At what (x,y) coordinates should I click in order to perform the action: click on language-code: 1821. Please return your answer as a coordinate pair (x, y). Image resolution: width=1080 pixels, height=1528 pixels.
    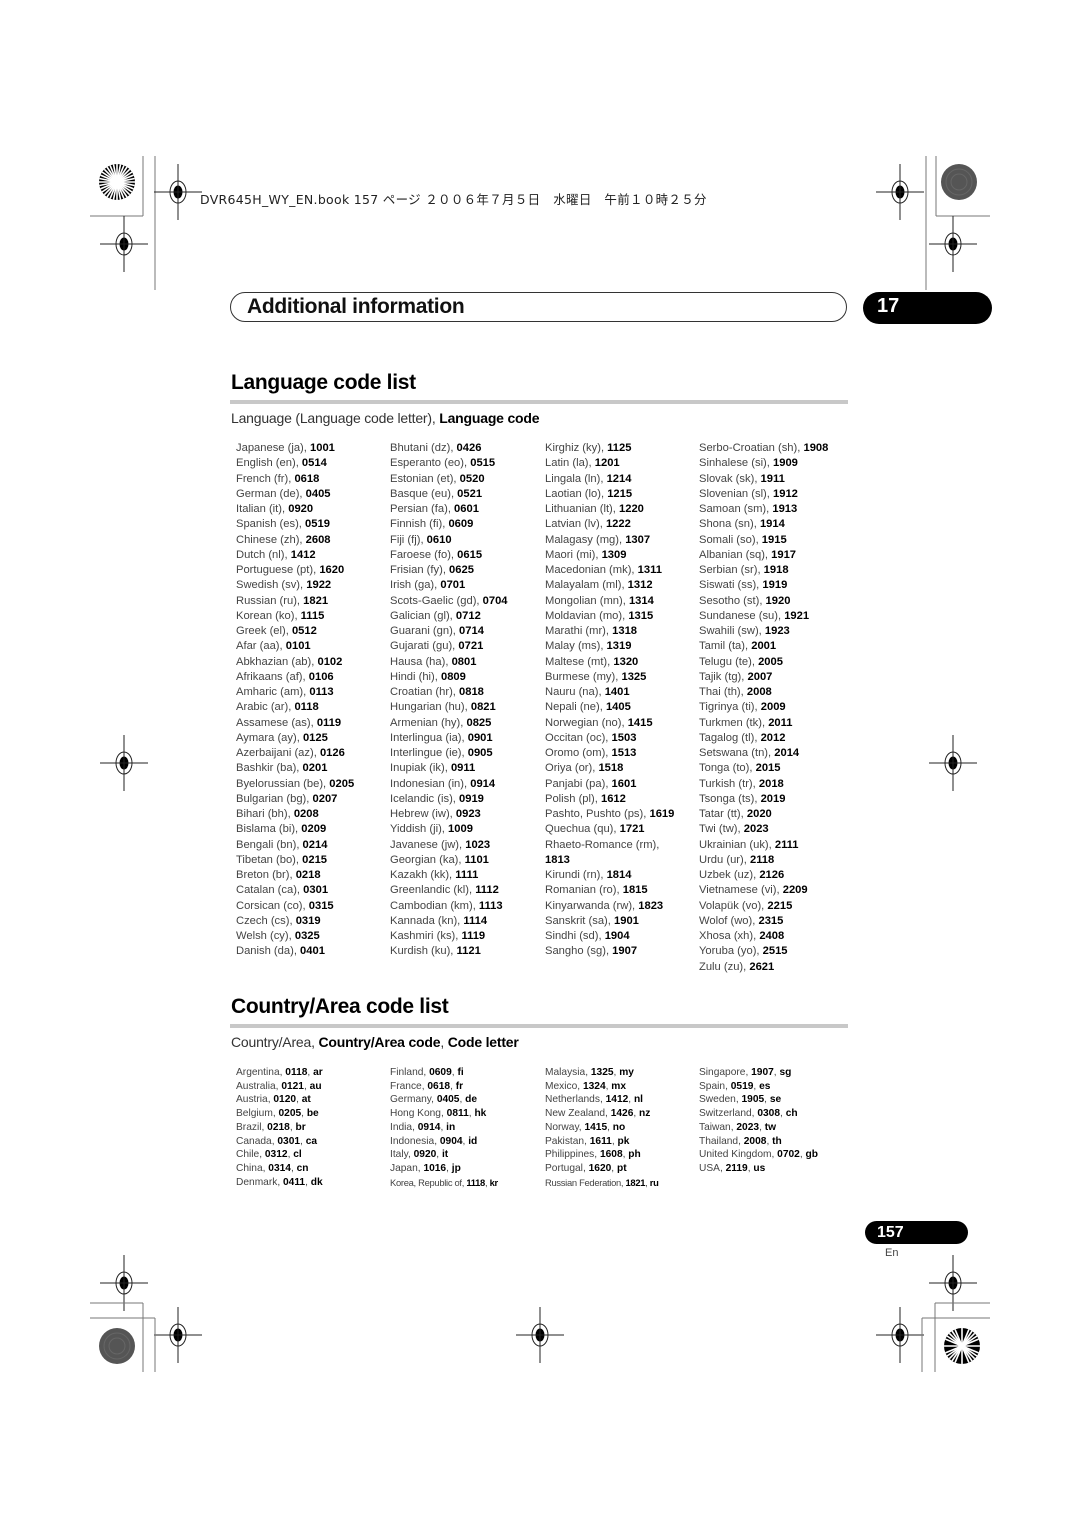
    Looking at the image, I should click on (316, 600).